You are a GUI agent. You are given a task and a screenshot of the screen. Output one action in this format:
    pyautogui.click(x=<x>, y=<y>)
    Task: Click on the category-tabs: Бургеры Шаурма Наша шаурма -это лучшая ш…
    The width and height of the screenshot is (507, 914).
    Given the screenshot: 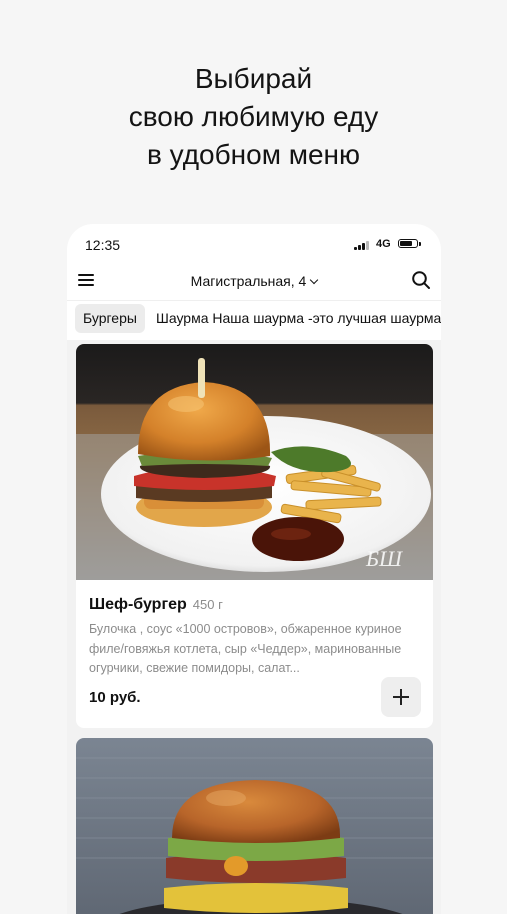 What is the action you would take?
    pyautogui.click(x=254, y=320)
    